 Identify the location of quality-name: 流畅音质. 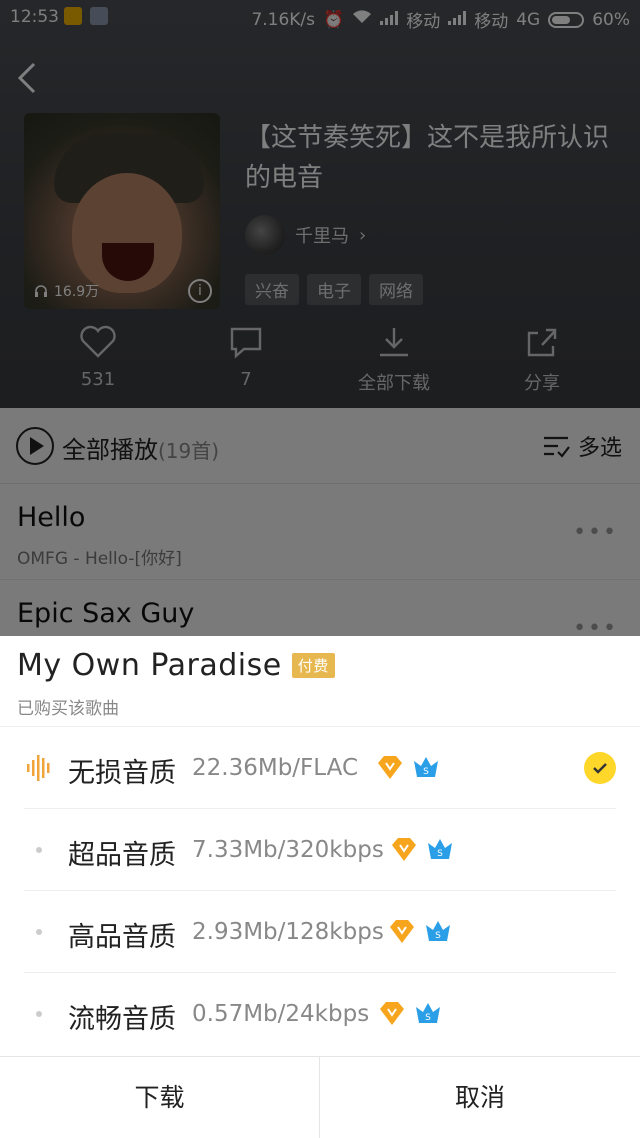
(122, 1019).